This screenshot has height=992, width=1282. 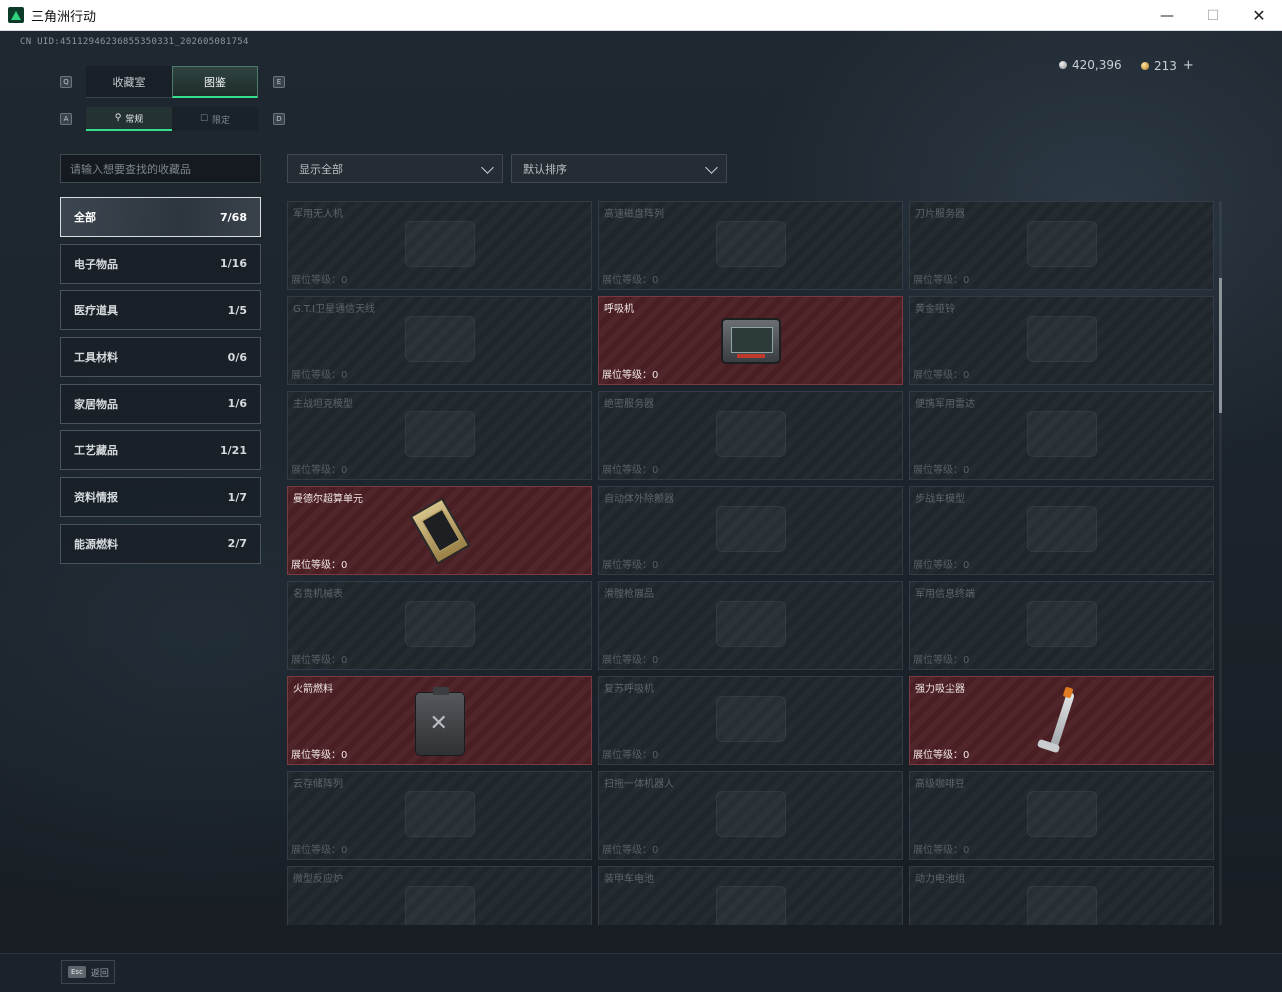 What do you see at coordinates (1061, 435) in the screenshot?
I see `collection-card: 便携军用雷达 展位等级：0` at bounding box center [1061, 435].